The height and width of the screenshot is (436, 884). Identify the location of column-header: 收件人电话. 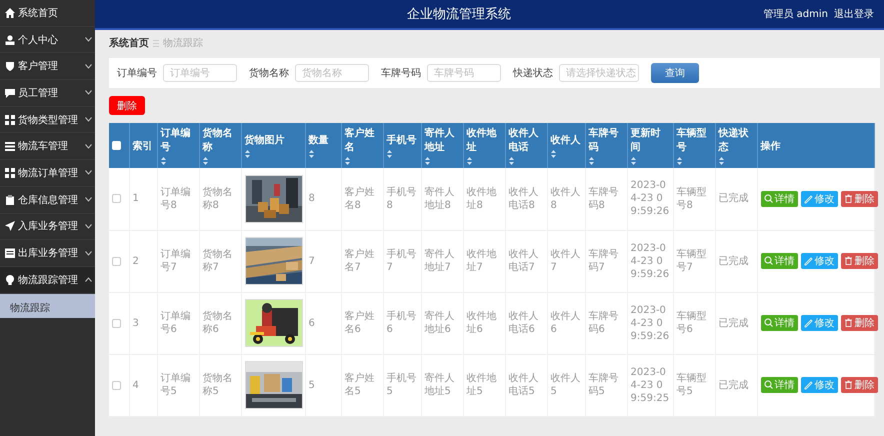
(526, 145).